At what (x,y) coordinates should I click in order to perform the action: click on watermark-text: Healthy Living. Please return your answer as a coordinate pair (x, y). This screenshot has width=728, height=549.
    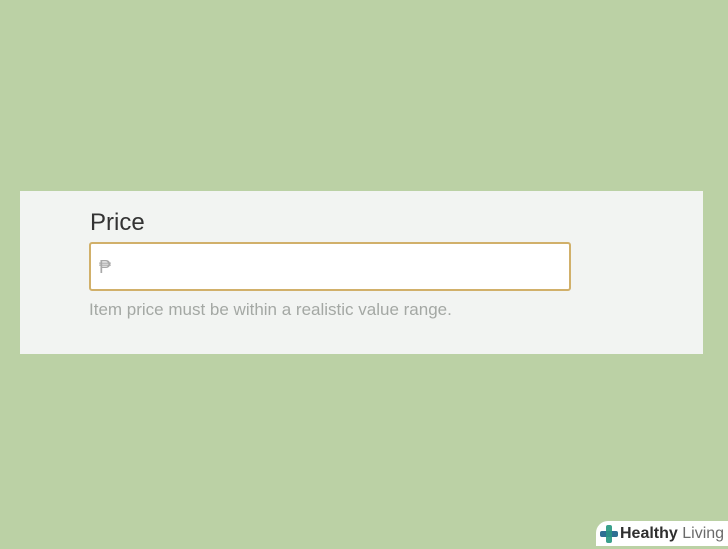
    Looking at the image, I should click on (672, 534).